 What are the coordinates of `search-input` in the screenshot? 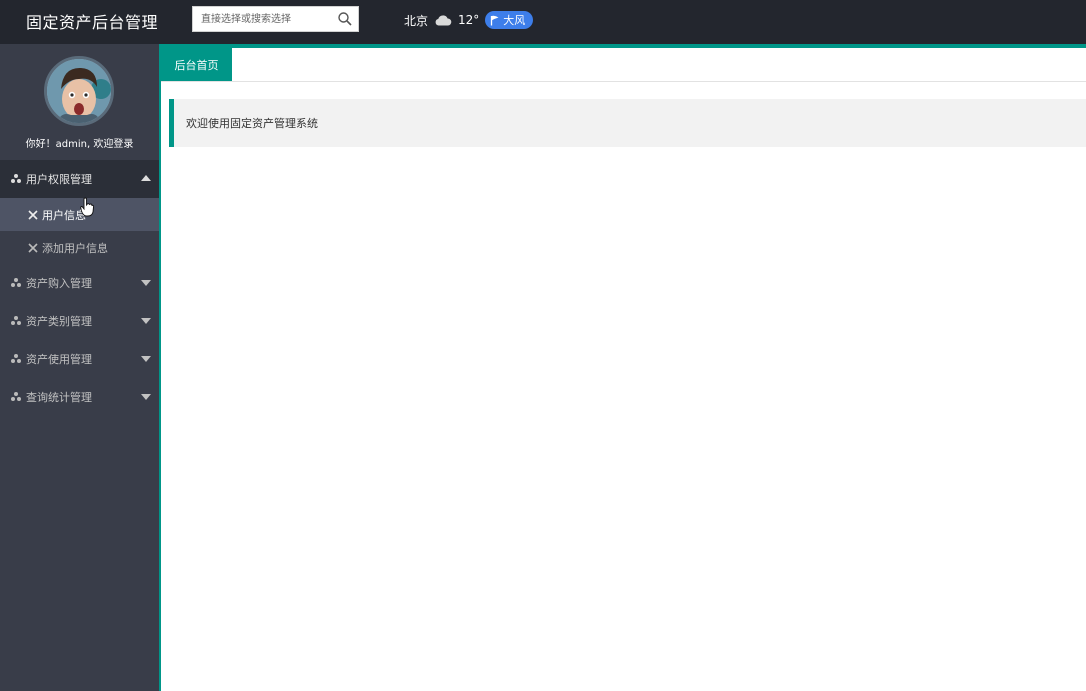 It's located at (262, 19).